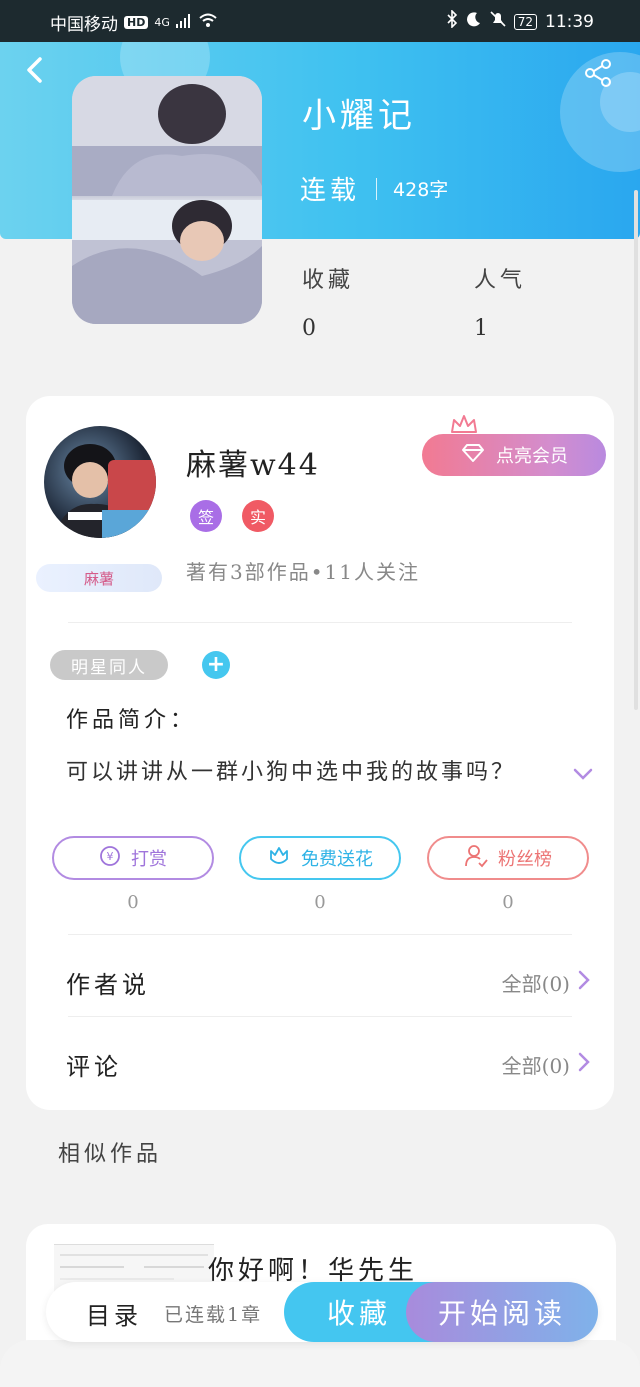 This screenshot has width=640, height=1387. Describe the element at coordinates (421, 190) in the screenshot. I see `word-count: 428字` at that location.